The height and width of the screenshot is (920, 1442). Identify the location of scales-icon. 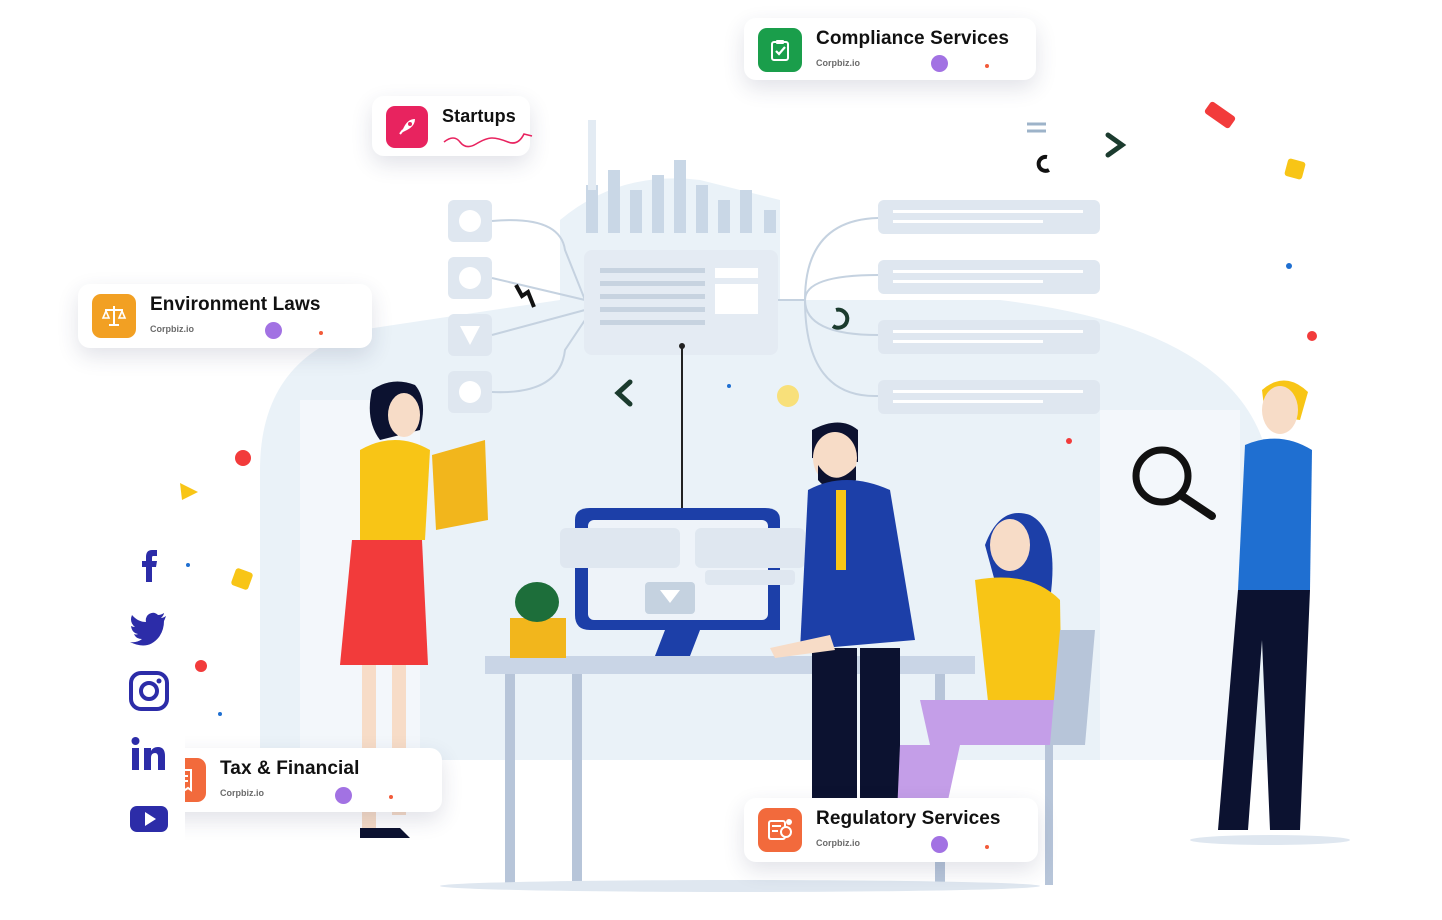
(114, 316).